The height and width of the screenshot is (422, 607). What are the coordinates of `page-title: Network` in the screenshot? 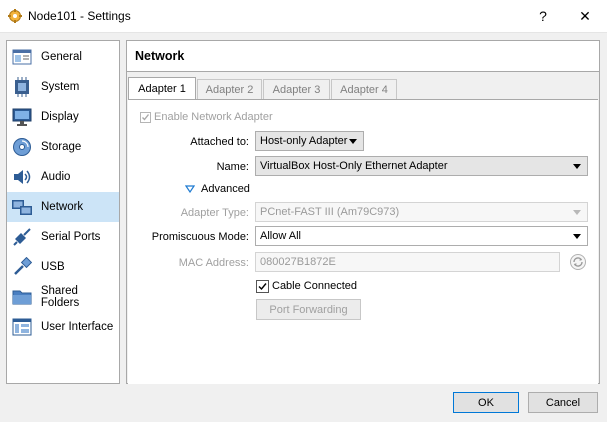 It's located at (160, 56).